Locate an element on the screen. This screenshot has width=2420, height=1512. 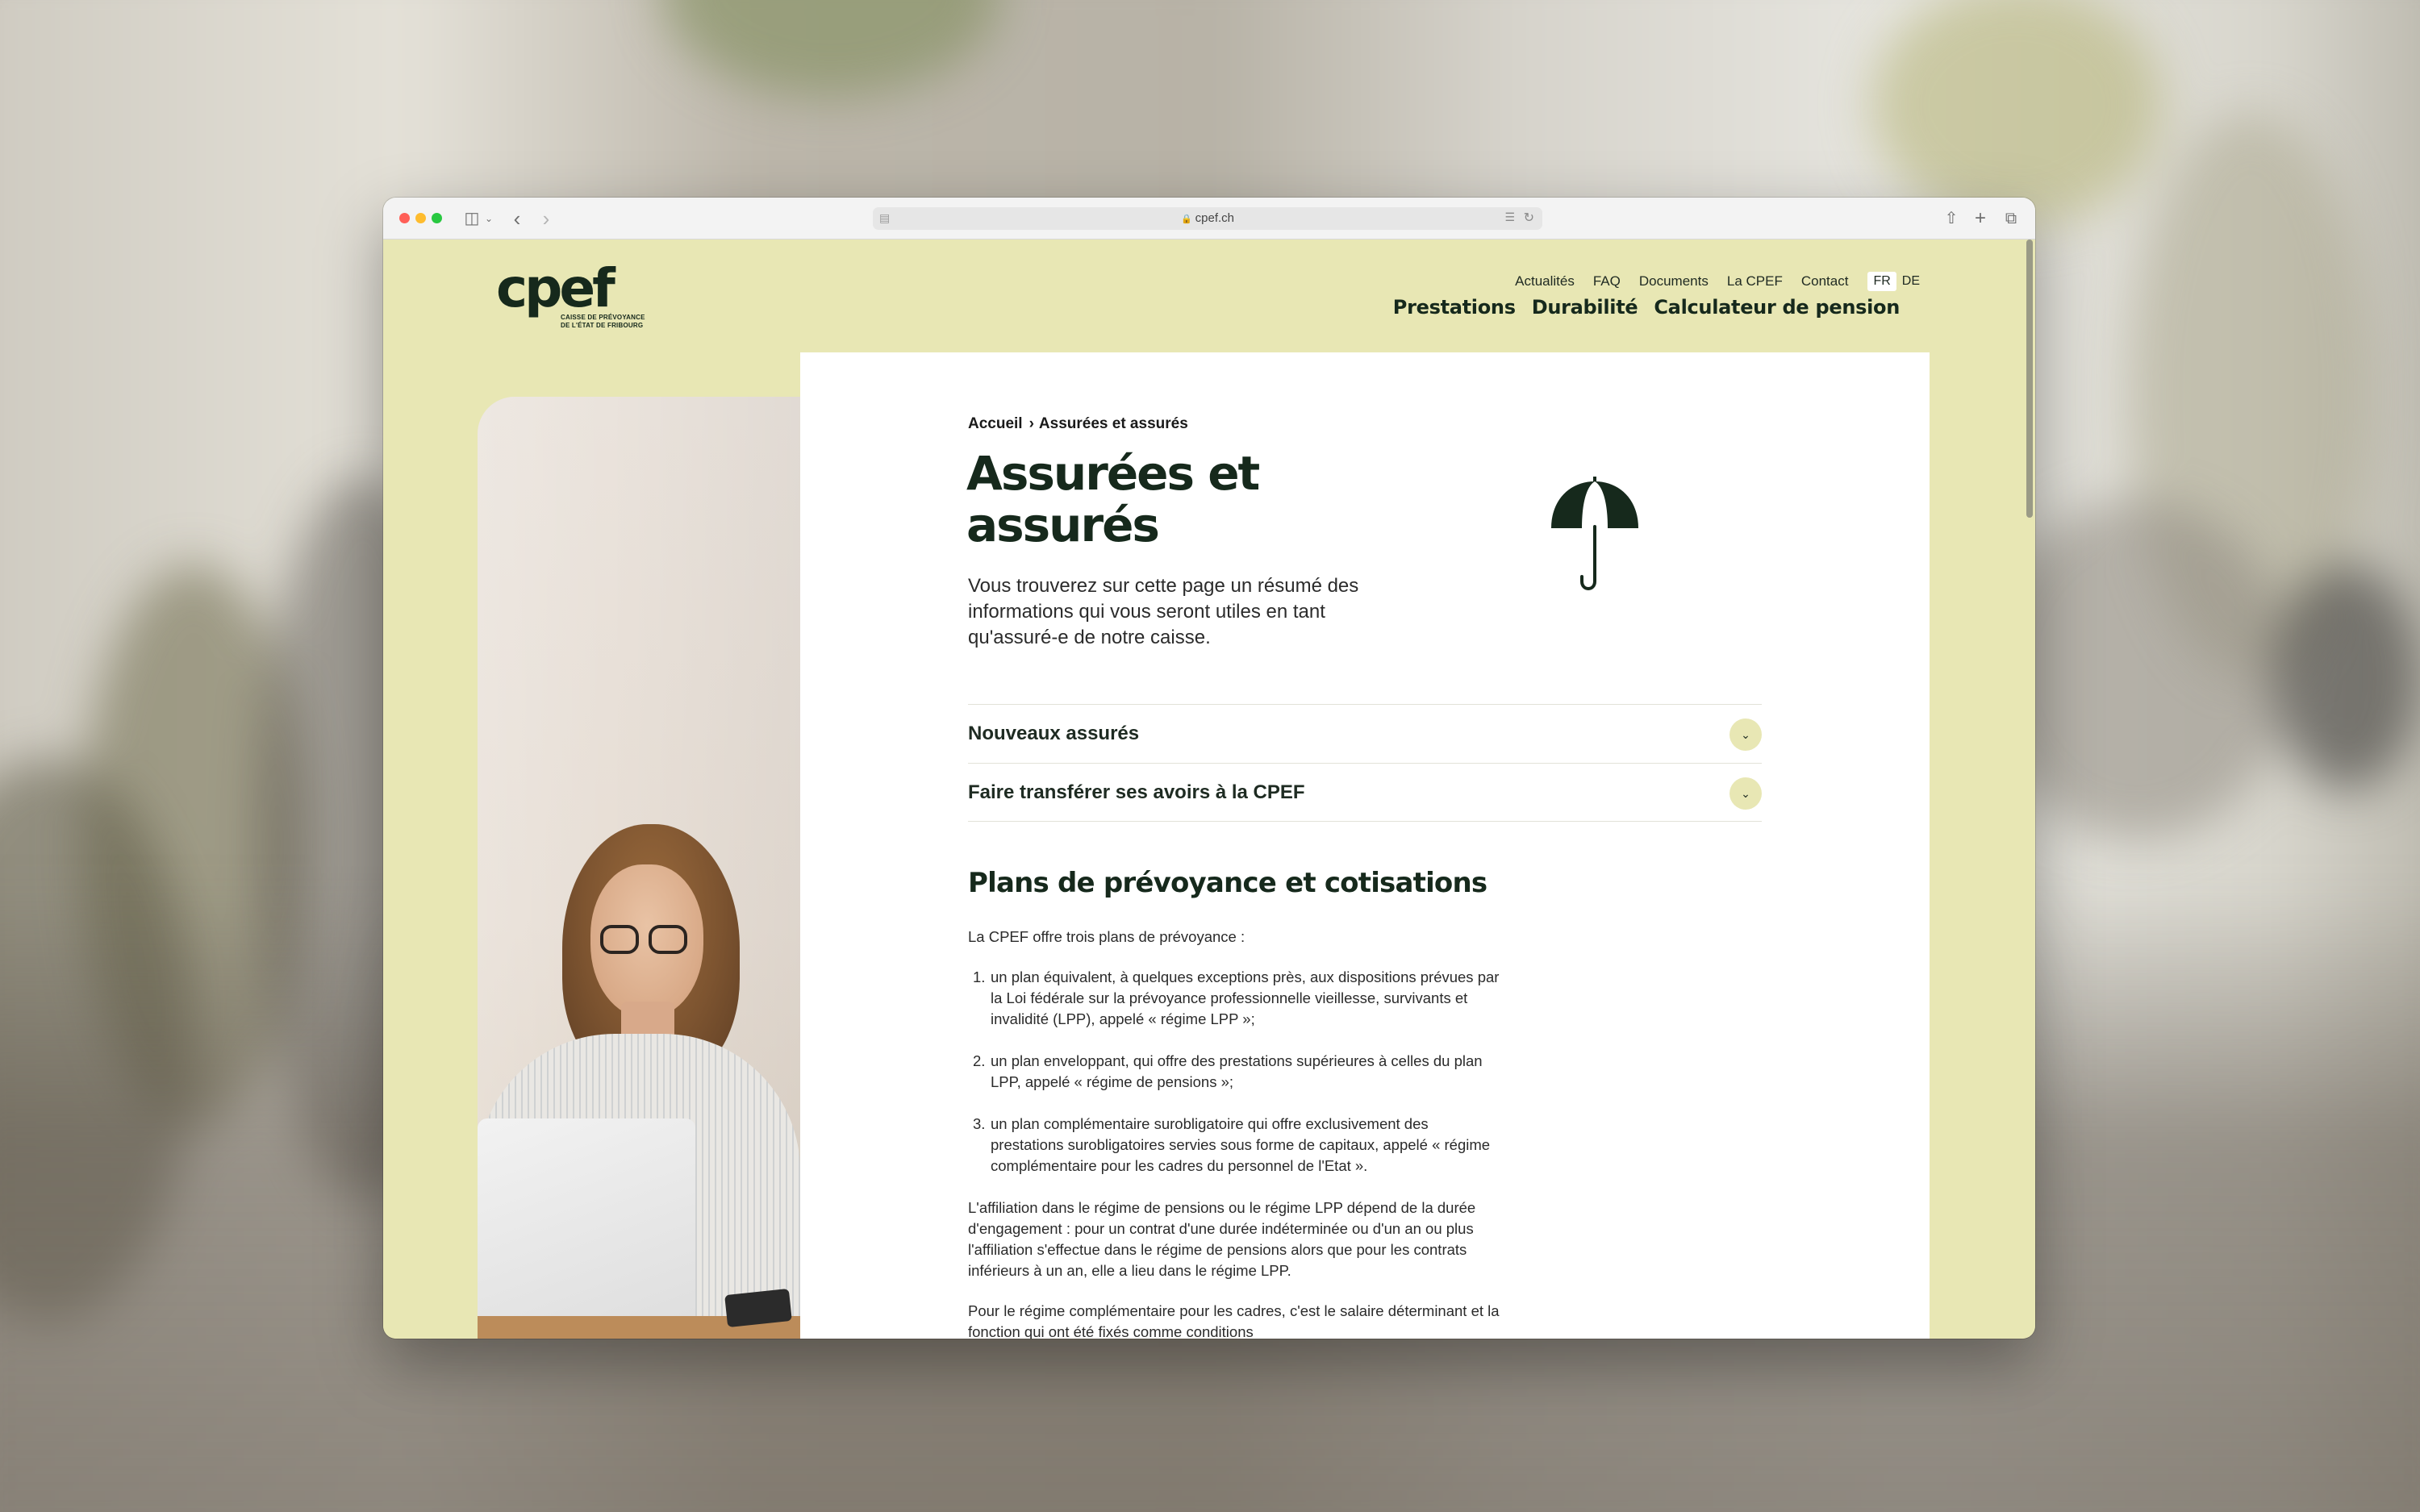
logo-wordmark: cpef is located at coordinates (556, 288).